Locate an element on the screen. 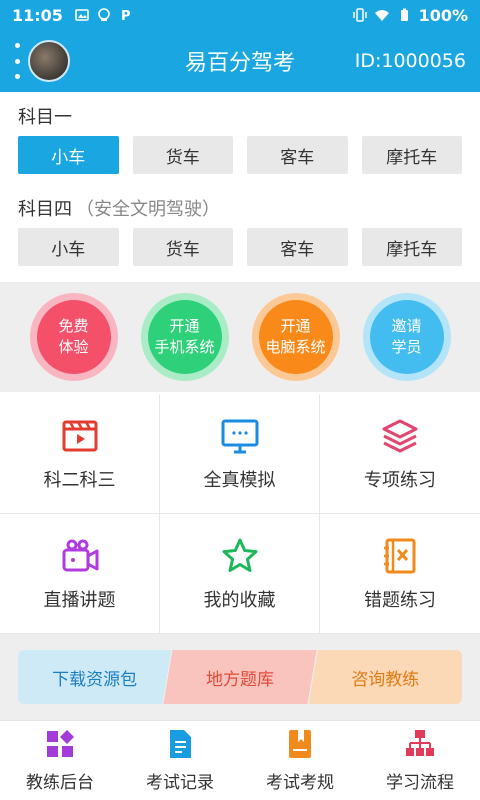 The image size is (480, 800). document-icon is located at coordinates (180, 744).